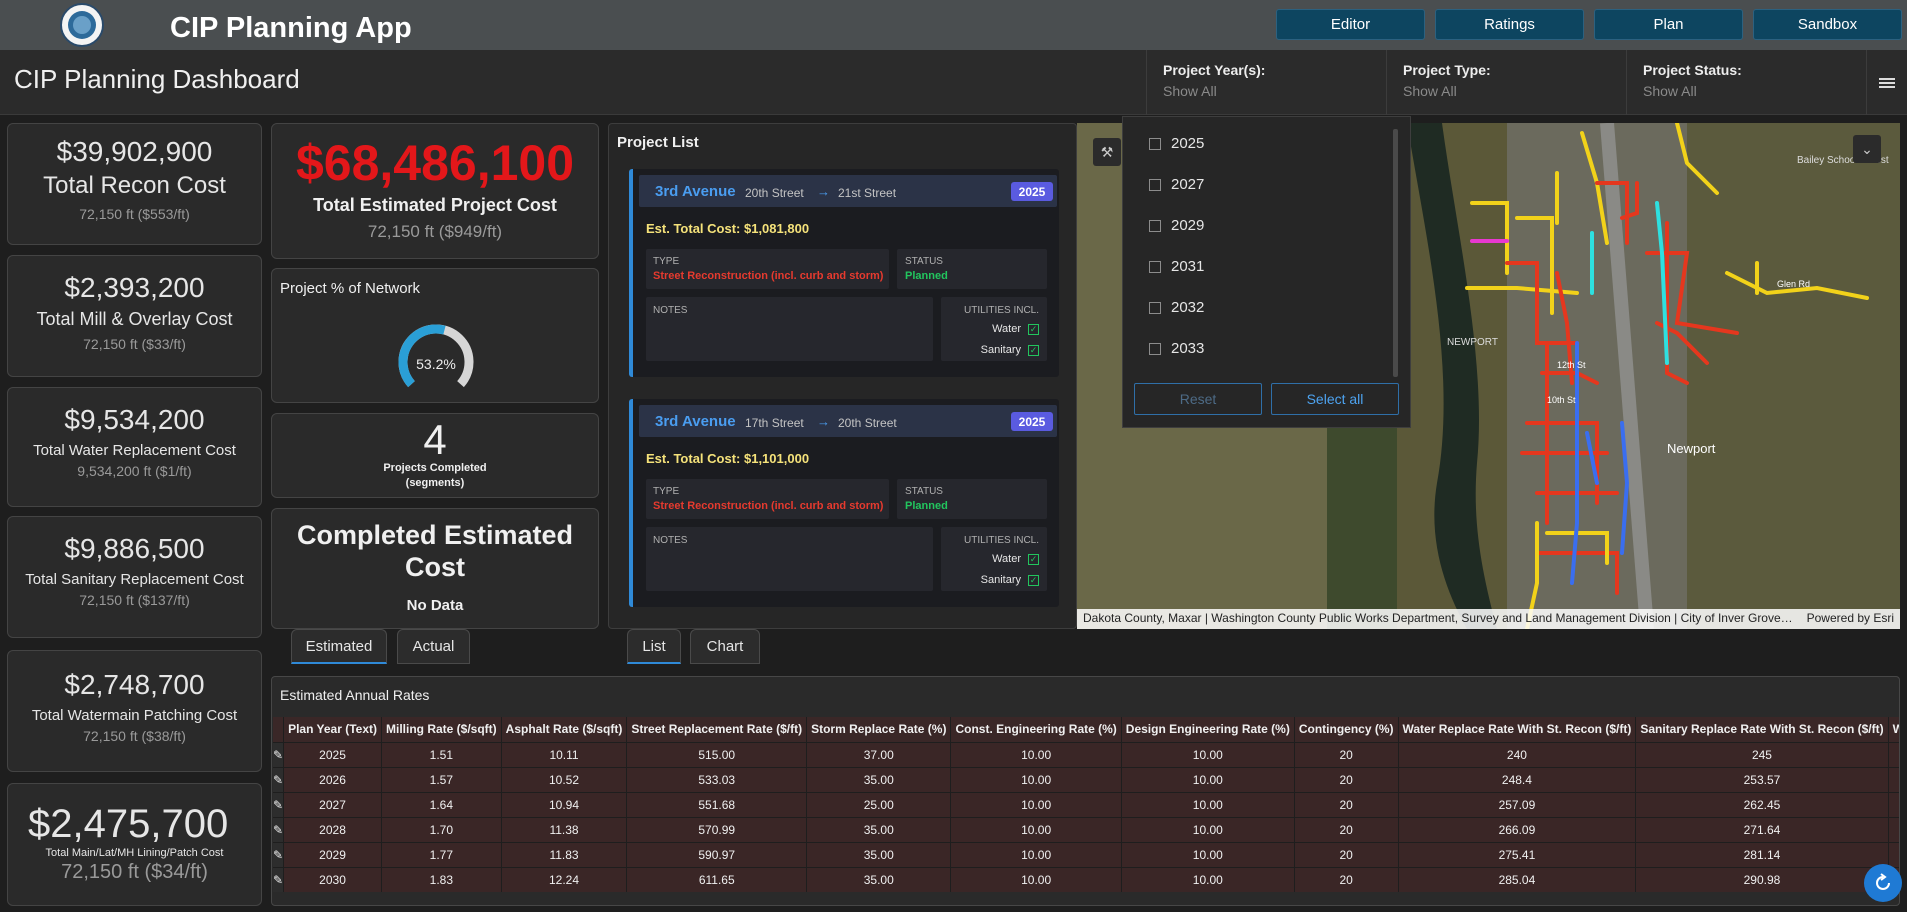 The width and height of the screenshot is (1907, 912). Describe the element at coordinates (717, 804) in the screenshot. I see `table-cell: 551.68` at that location.